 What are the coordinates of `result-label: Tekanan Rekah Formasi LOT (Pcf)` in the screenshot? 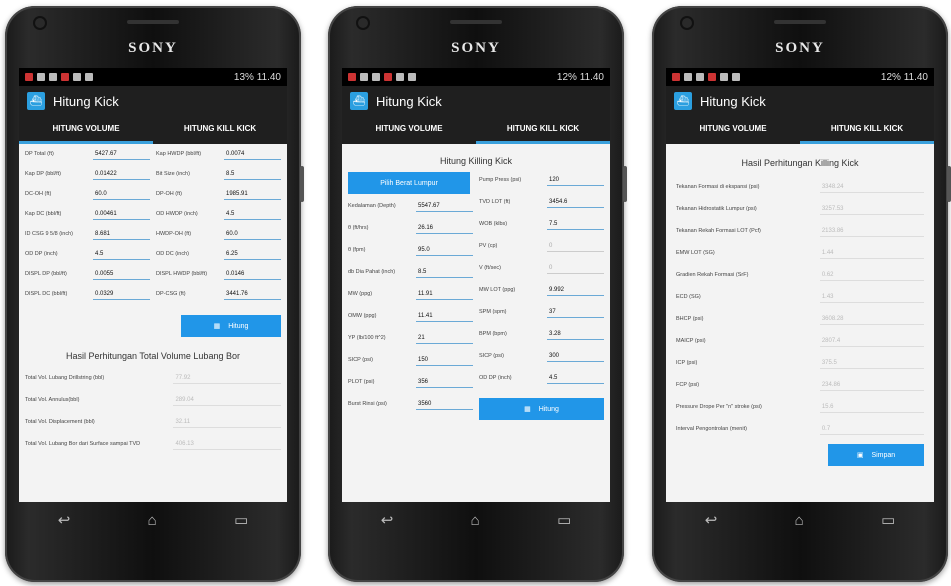 It's located at (718, 231).